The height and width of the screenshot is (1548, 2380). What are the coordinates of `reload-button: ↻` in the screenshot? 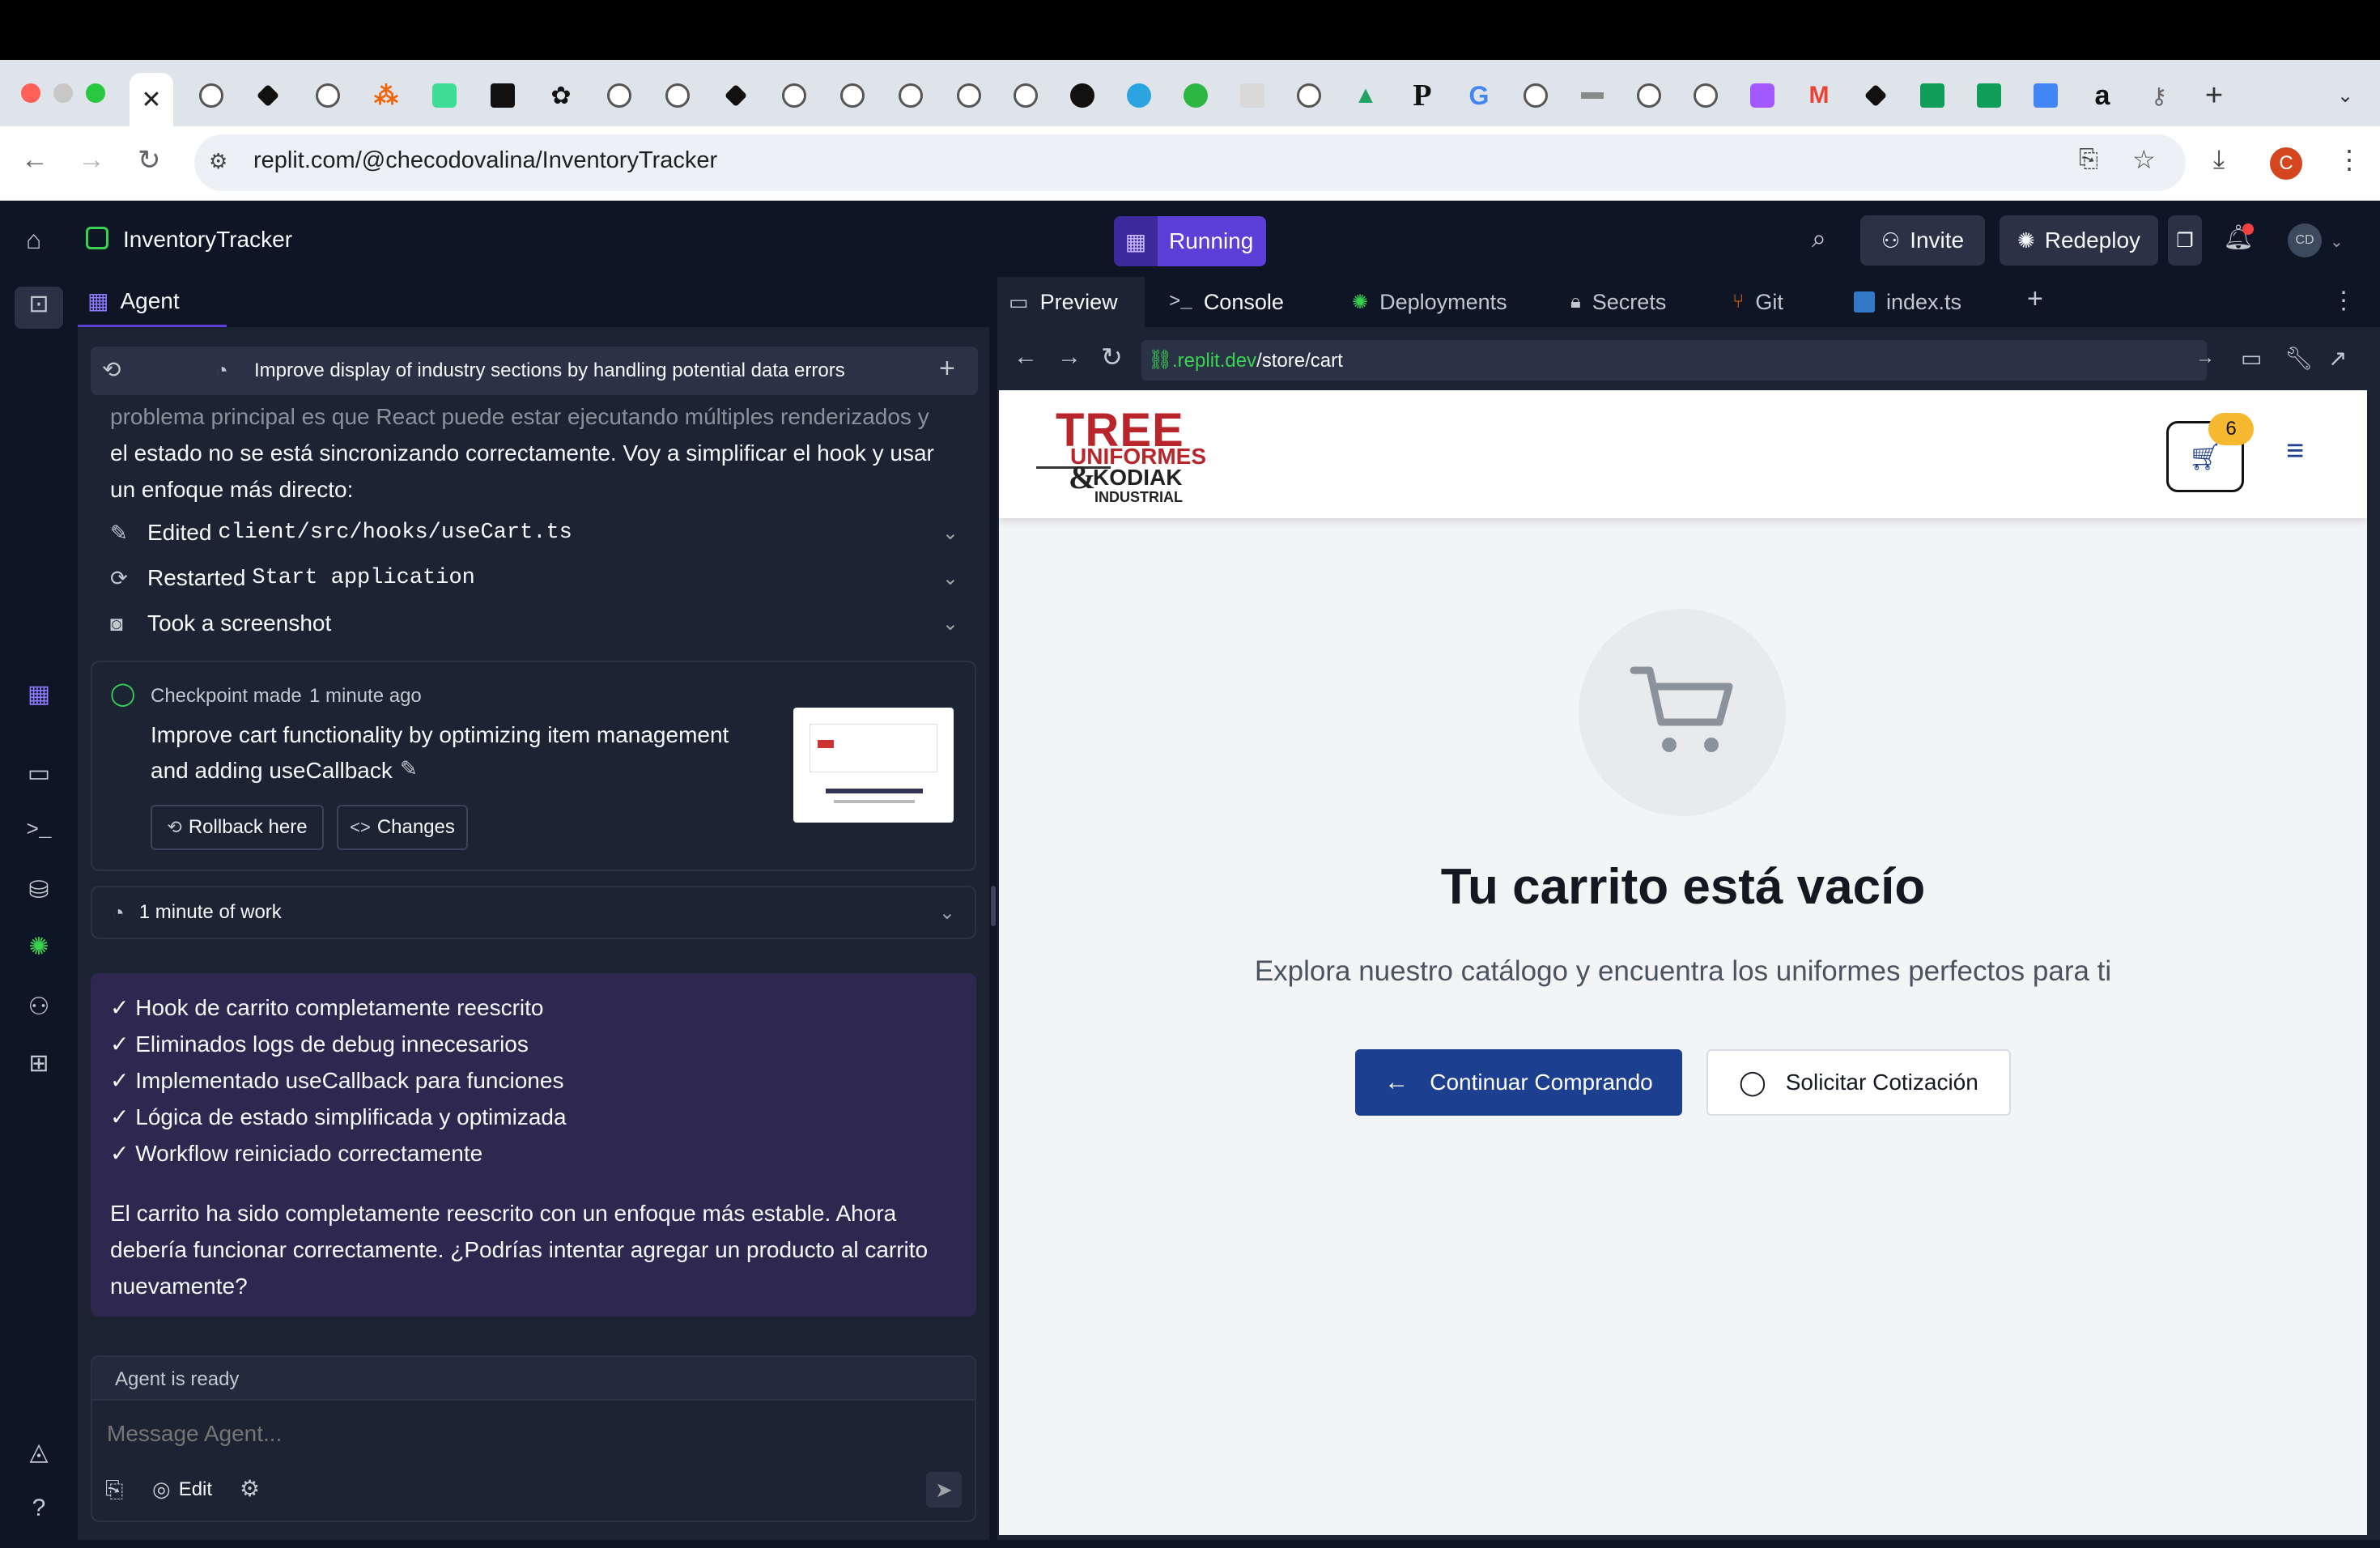 It's located at (149, 160).